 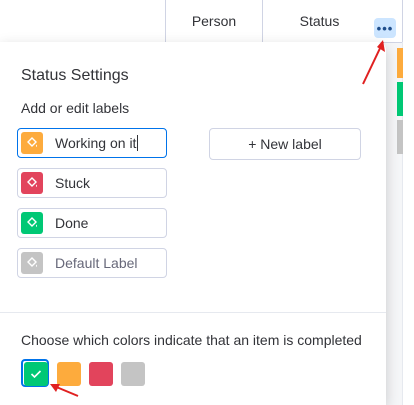 I want to click on popover-title: Status Settings, so click(x=75, y=75).